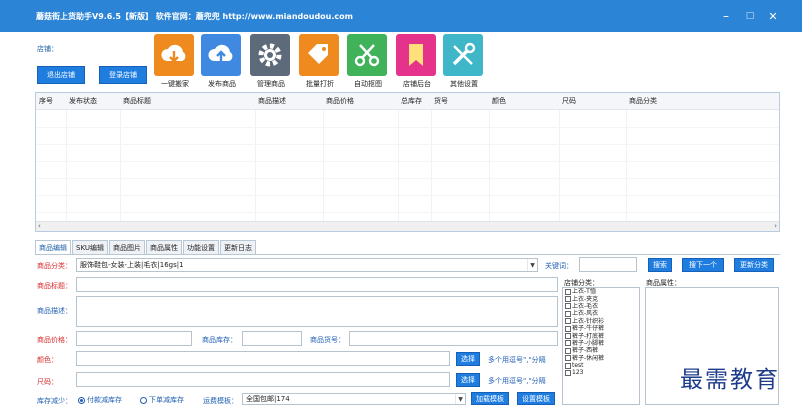 This screenshot has height=405, width=802. I want to click on list-item: 上衣-夹克, so click(601, 299).